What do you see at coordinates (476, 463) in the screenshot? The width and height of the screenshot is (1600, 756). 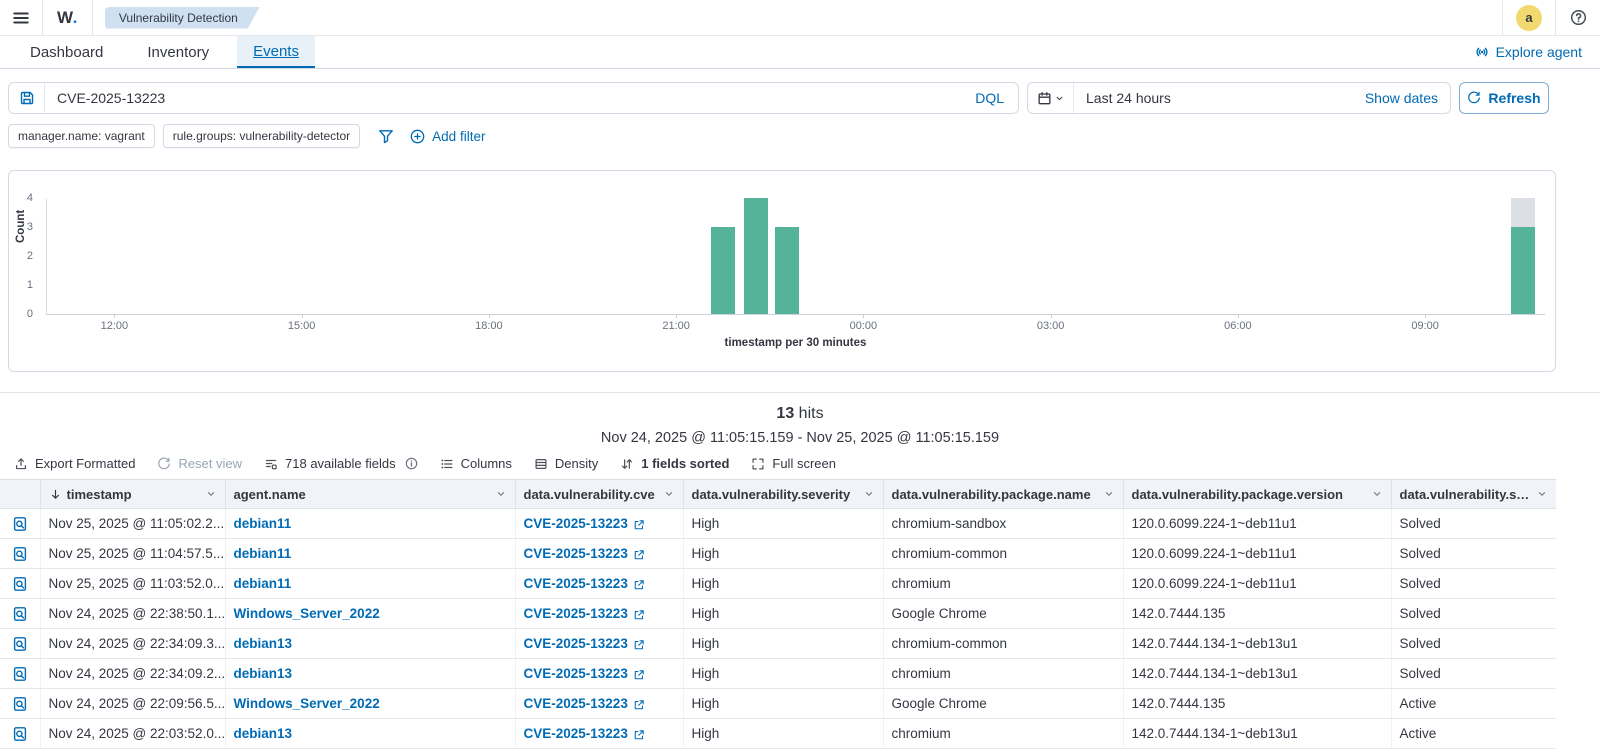 I see `columns-button: Columns` at bounding box center [476, 463].